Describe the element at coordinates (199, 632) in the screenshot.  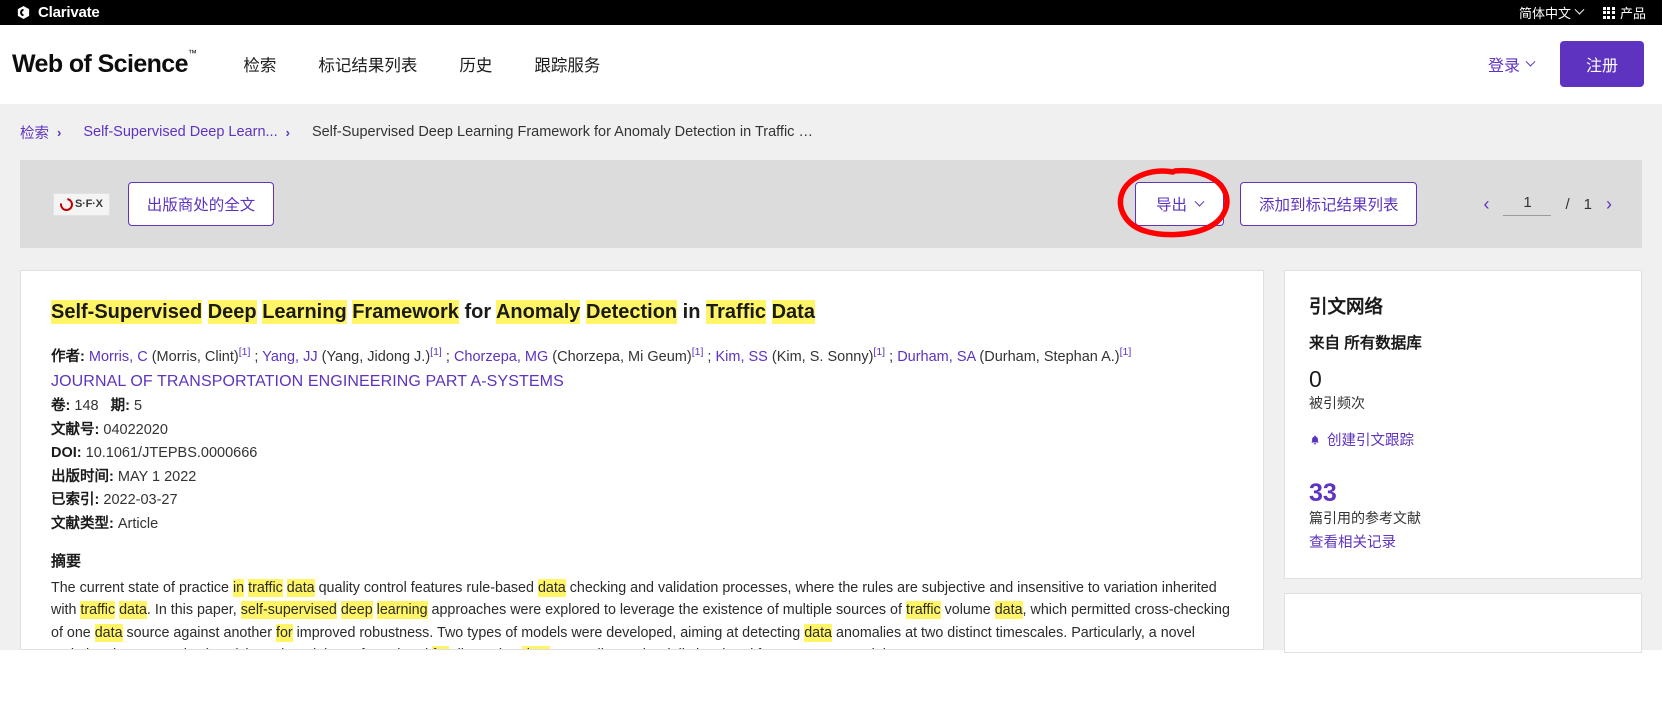
I see `text-run: source against another` at that location.